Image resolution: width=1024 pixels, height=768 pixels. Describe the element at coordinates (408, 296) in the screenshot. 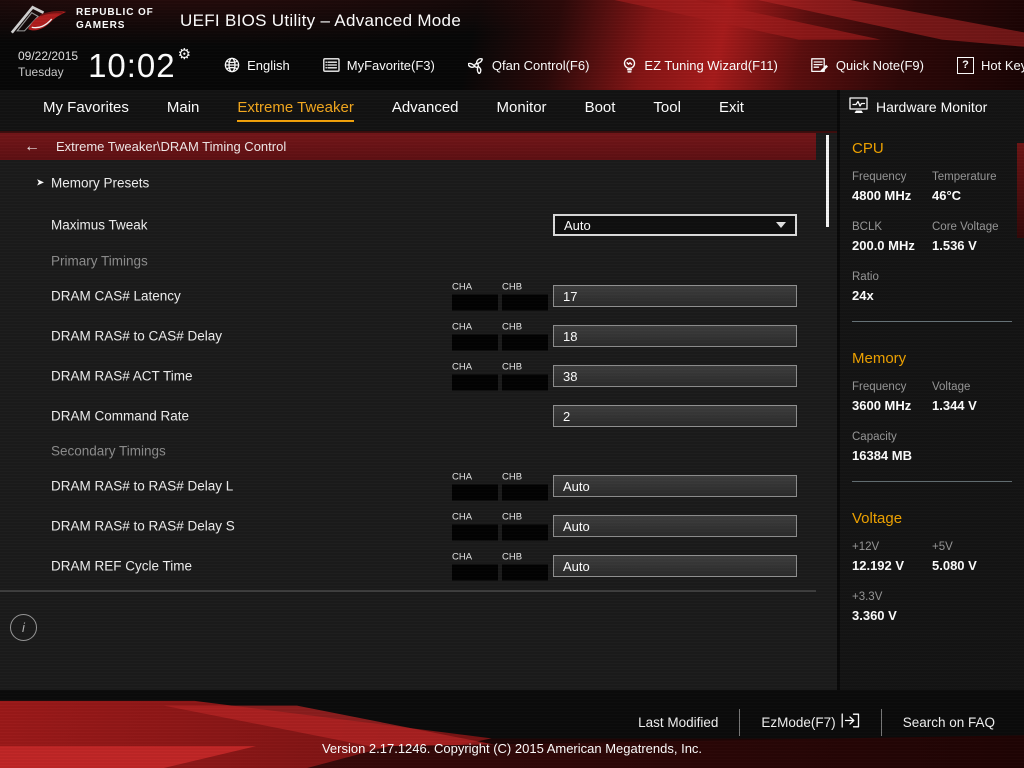

I see `row-dram-cas-latency: DRAM CAS# Latency CHA CHB 17` at that location.